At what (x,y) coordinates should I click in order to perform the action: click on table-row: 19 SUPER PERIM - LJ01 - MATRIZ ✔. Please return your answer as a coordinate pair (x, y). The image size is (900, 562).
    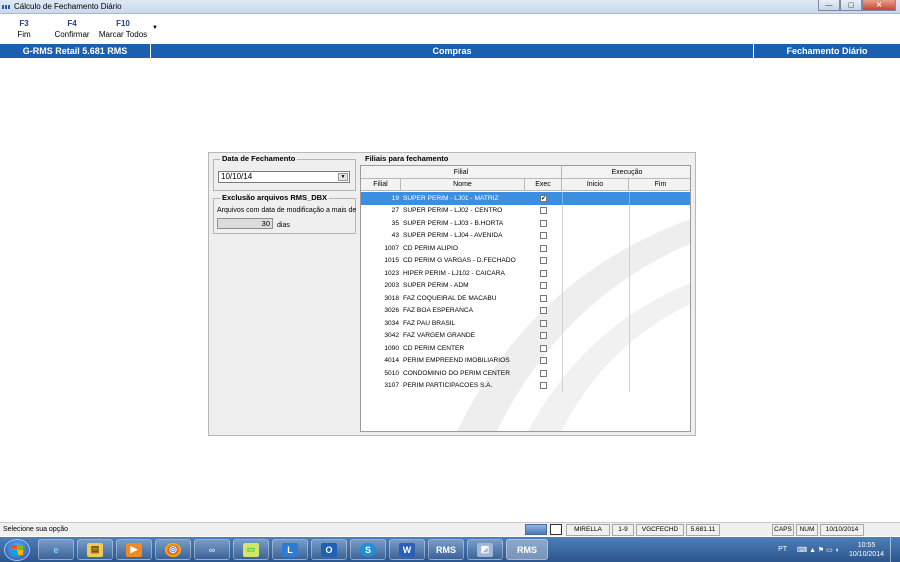
    Looking at the image, I should click on (525, 198).